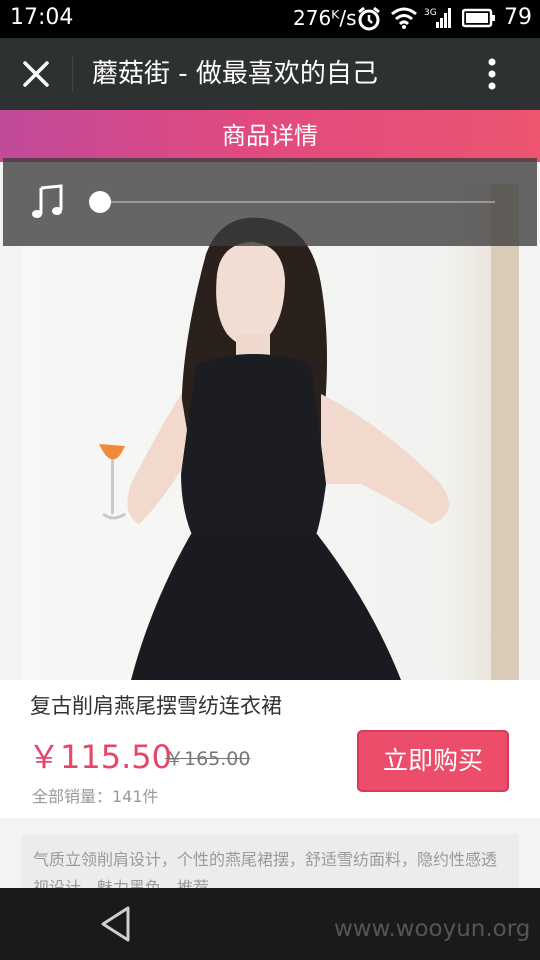 The width and height of the screenshot is (540, 960). What do you see at coordinates (433, 761) in the screenshot?
I see `buy-now-button: 立即购买` at bounding box center [433, 761].